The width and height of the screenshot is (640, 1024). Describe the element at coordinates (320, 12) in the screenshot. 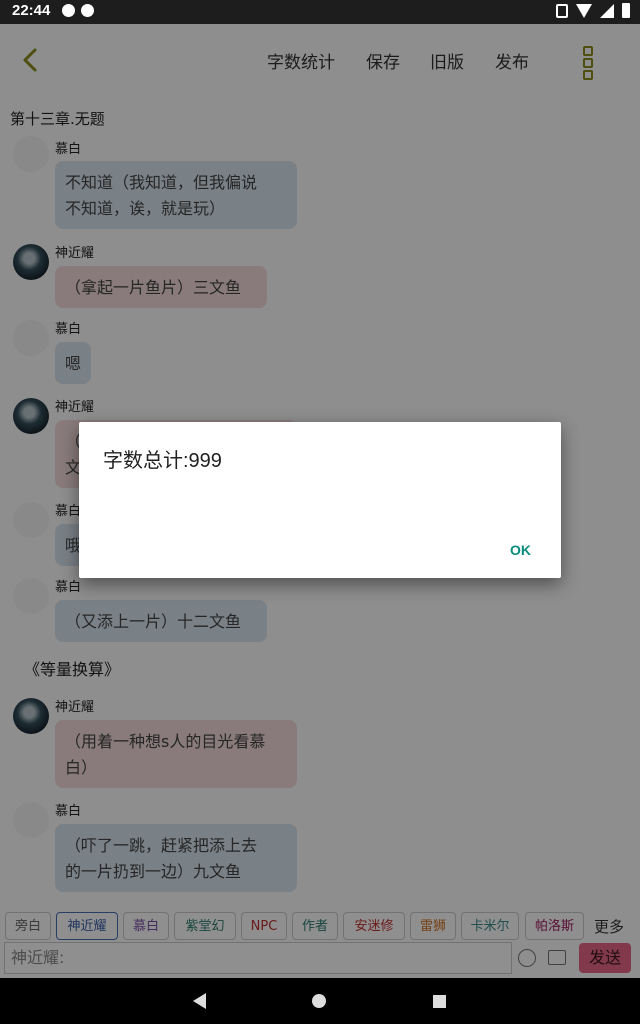

I see `status-bar: 22:44` at that location.